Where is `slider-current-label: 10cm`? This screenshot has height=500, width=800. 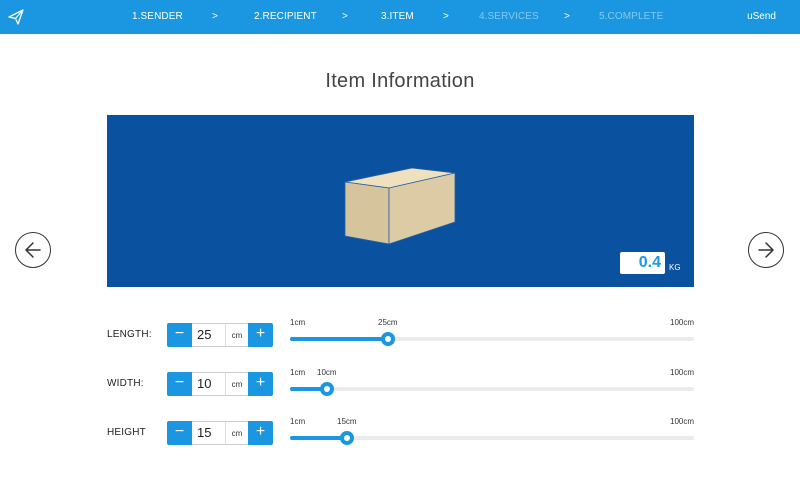
slider-current-label: 10cm is located at coordinates (327, 372).